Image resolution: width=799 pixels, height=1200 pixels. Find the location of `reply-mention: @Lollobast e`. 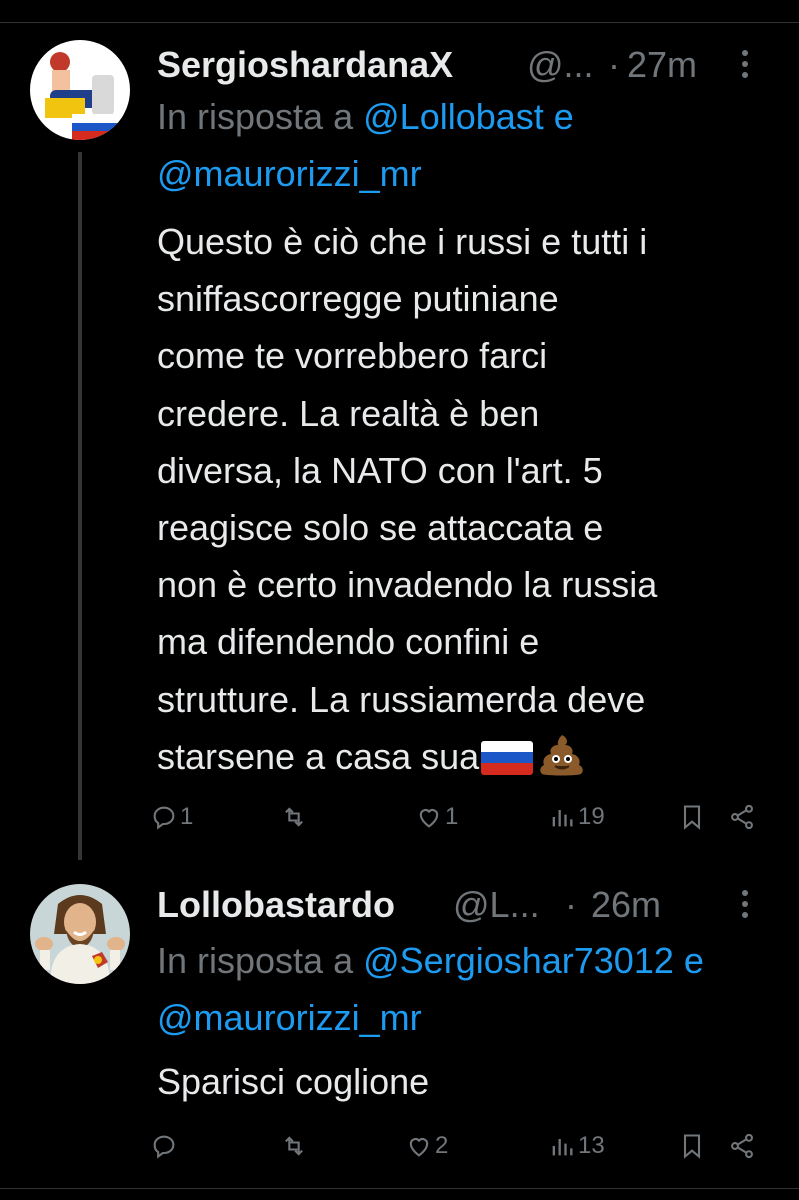

reply-mention: @Lollobast e is located at coordinates (468, 116).